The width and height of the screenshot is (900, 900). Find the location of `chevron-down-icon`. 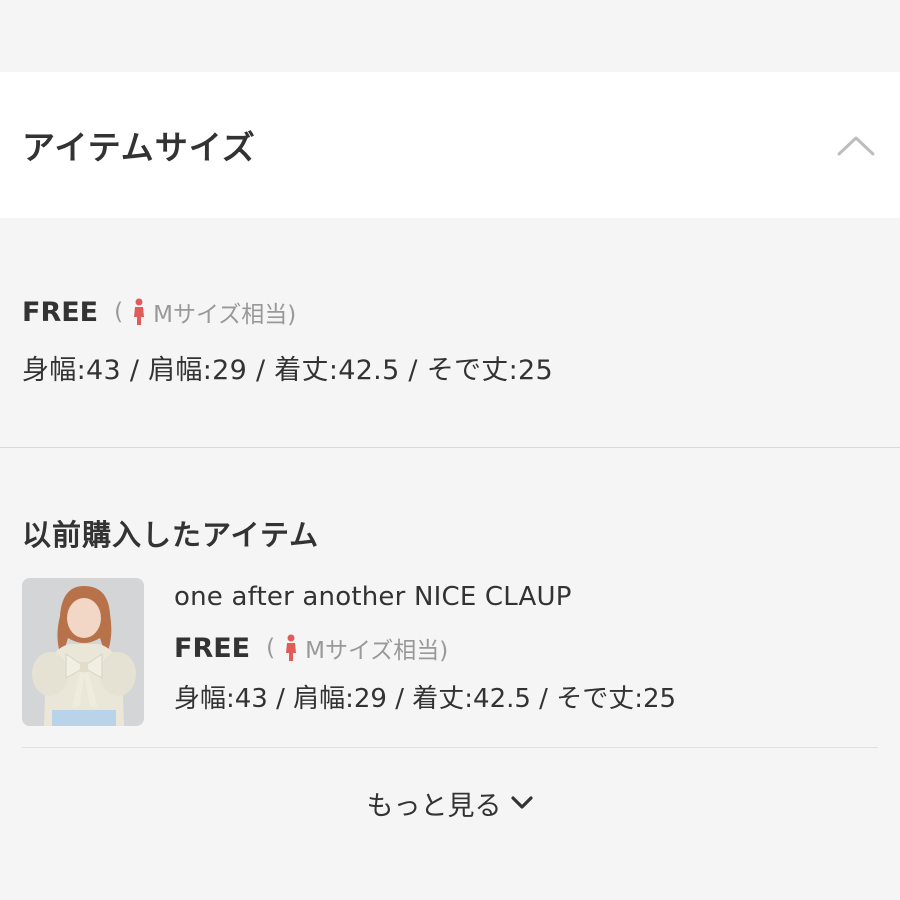

chevron-down-icon is located at coordinates (522, 803).